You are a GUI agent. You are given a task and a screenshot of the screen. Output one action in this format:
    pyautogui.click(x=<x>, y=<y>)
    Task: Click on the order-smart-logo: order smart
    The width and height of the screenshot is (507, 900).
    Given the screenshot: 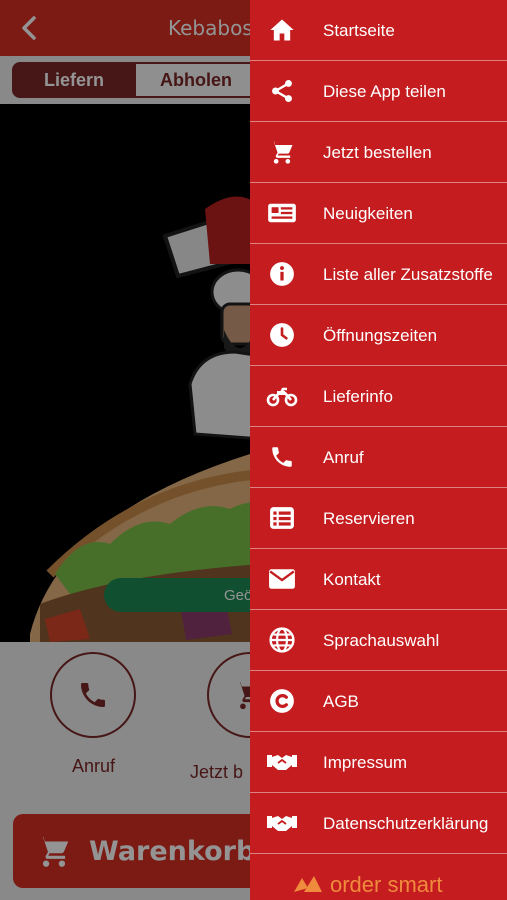 What is the action you would take?
    pyautogui.click(x=367, y=885)
    